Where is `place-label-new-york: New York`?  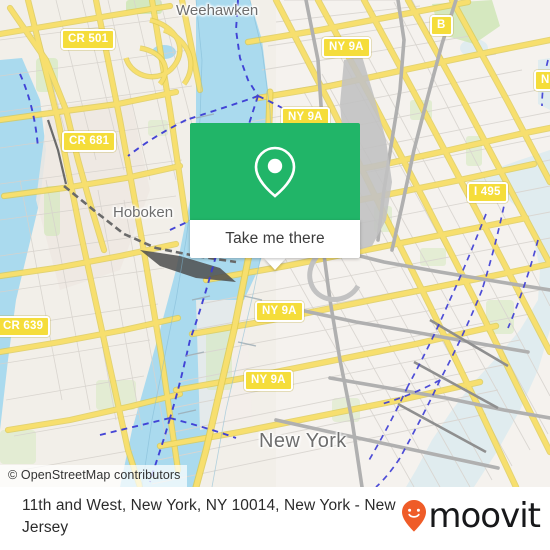 place-label-new-york: New York is located at coordinates (303, 441).